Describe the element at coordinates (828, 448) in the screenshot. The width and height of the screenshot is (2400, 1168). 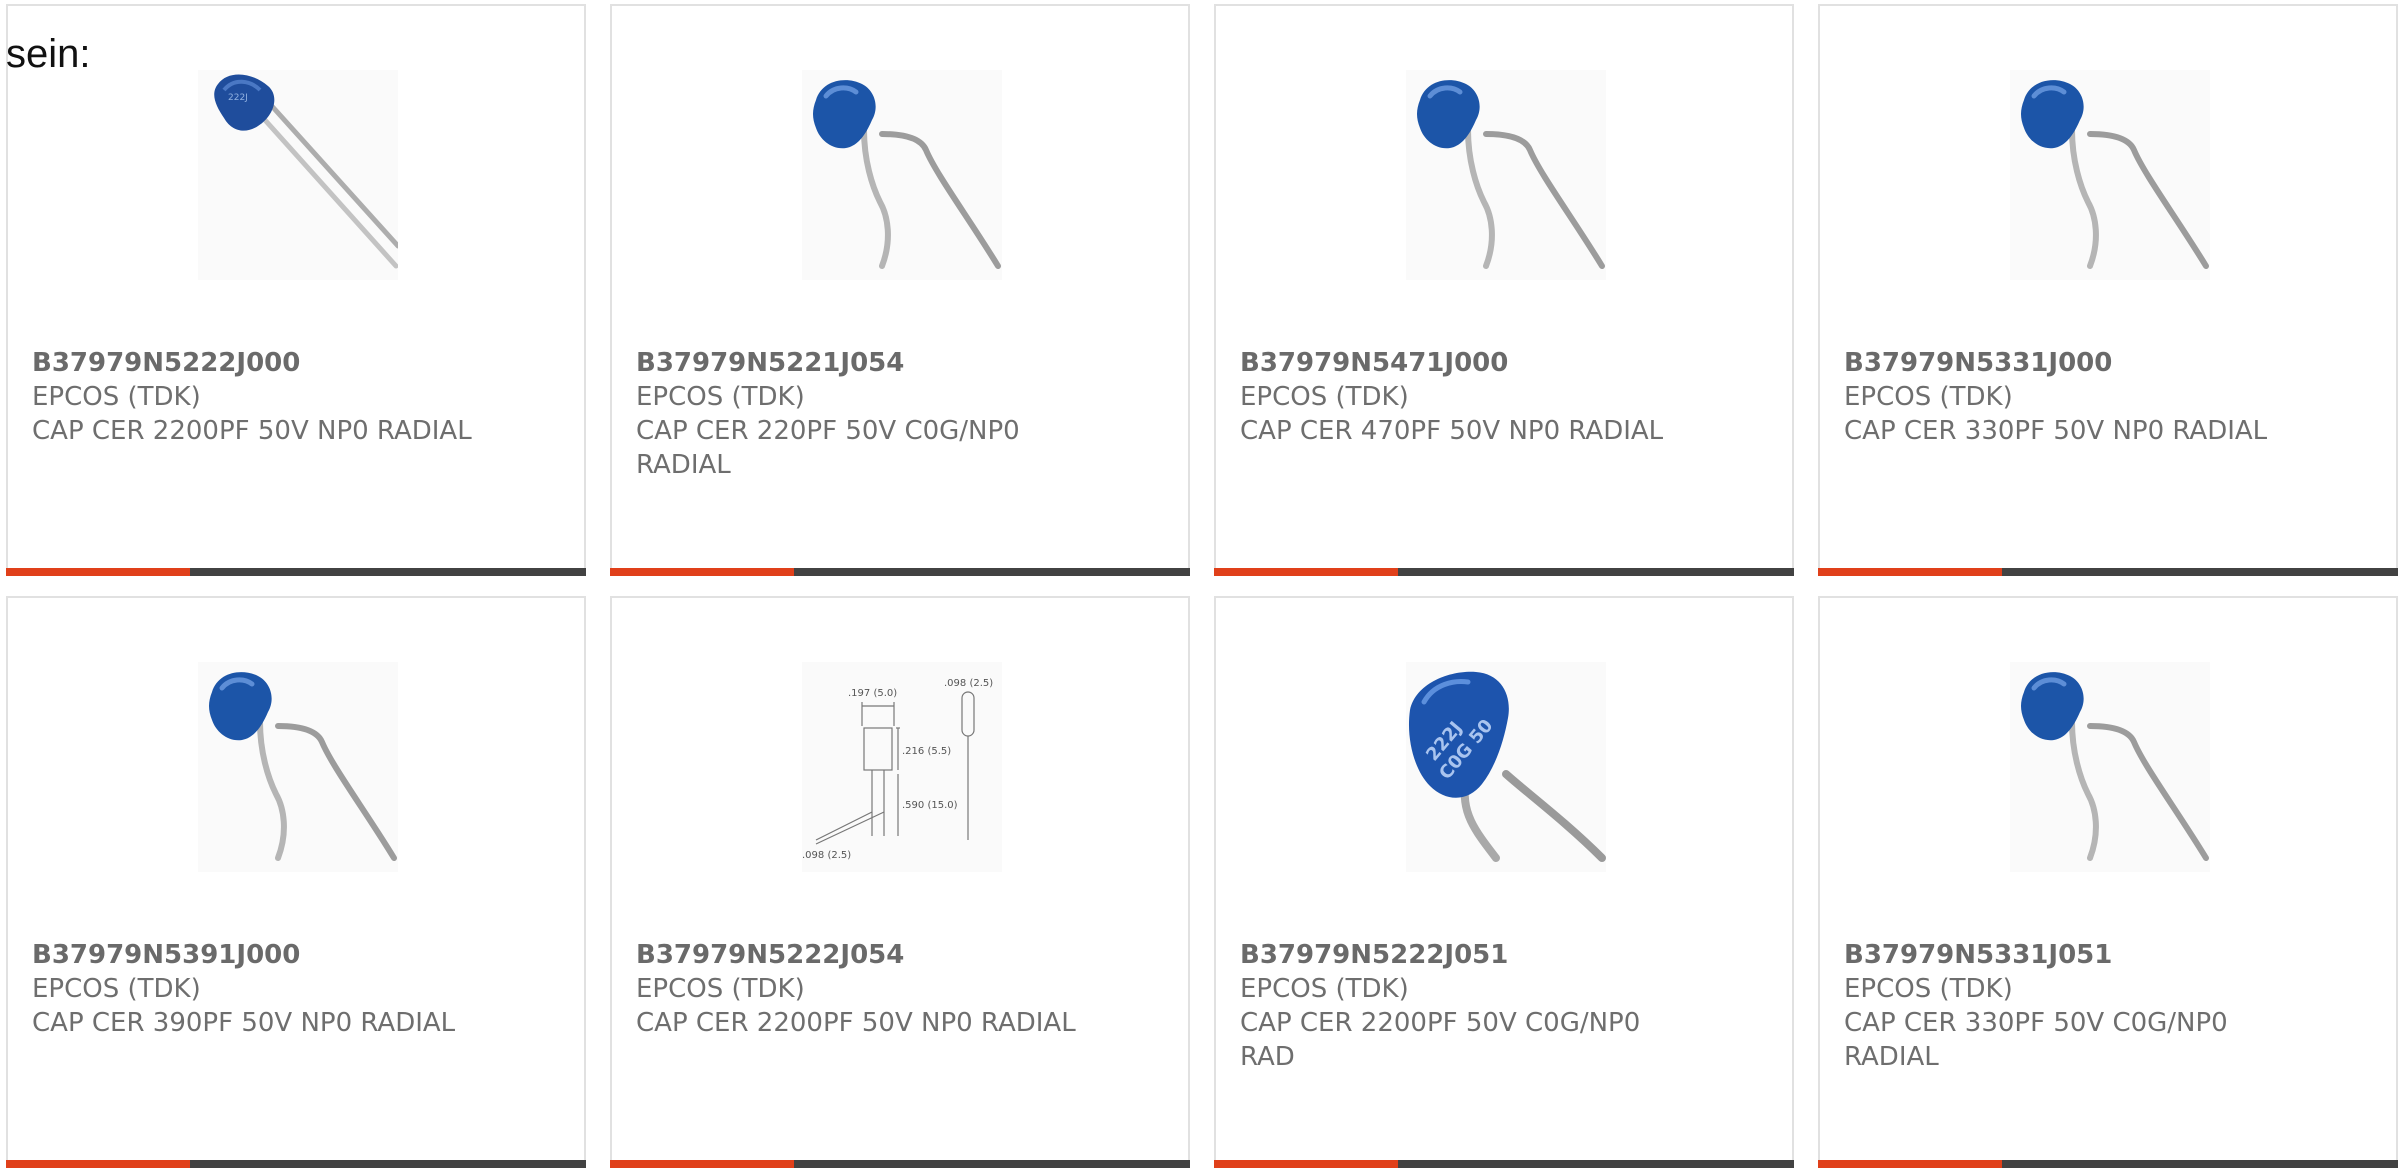
I see `description: CAP CER 220PF 50V C0G/NP0 RADIAL` at that location.